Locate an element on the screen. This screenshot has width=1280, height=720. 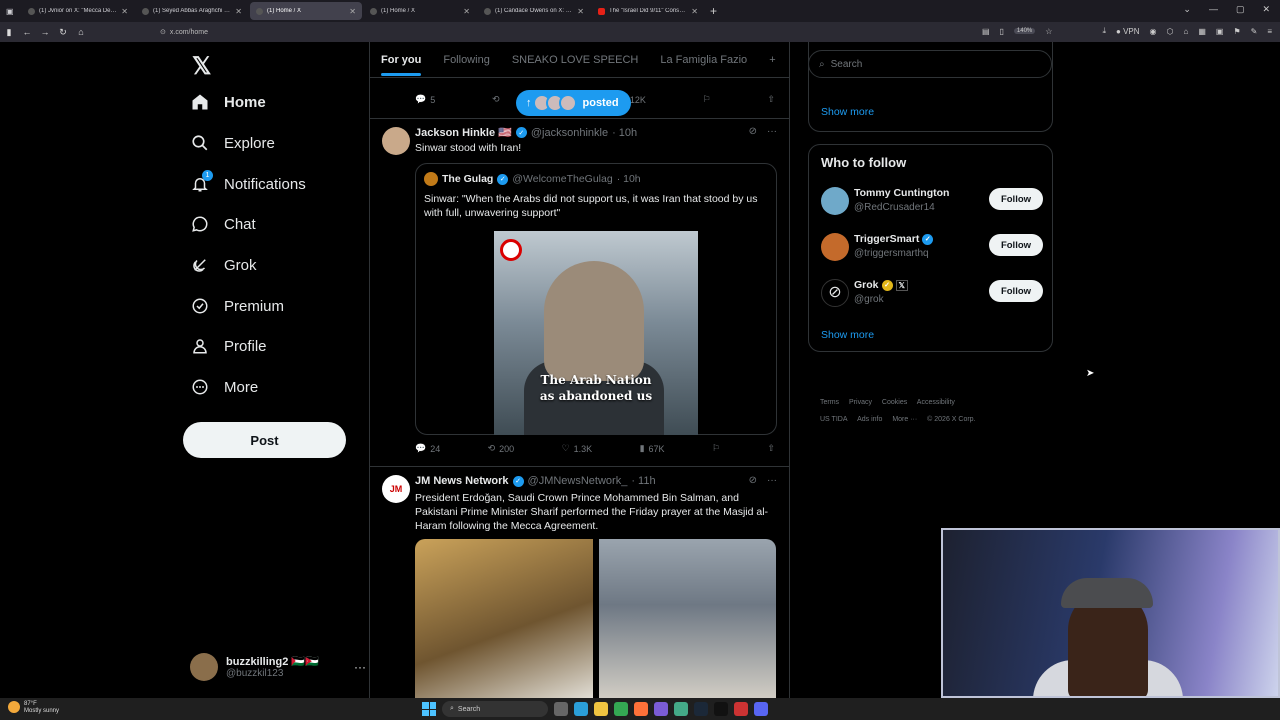
chrome-icon is located at coordinates (621, 709).